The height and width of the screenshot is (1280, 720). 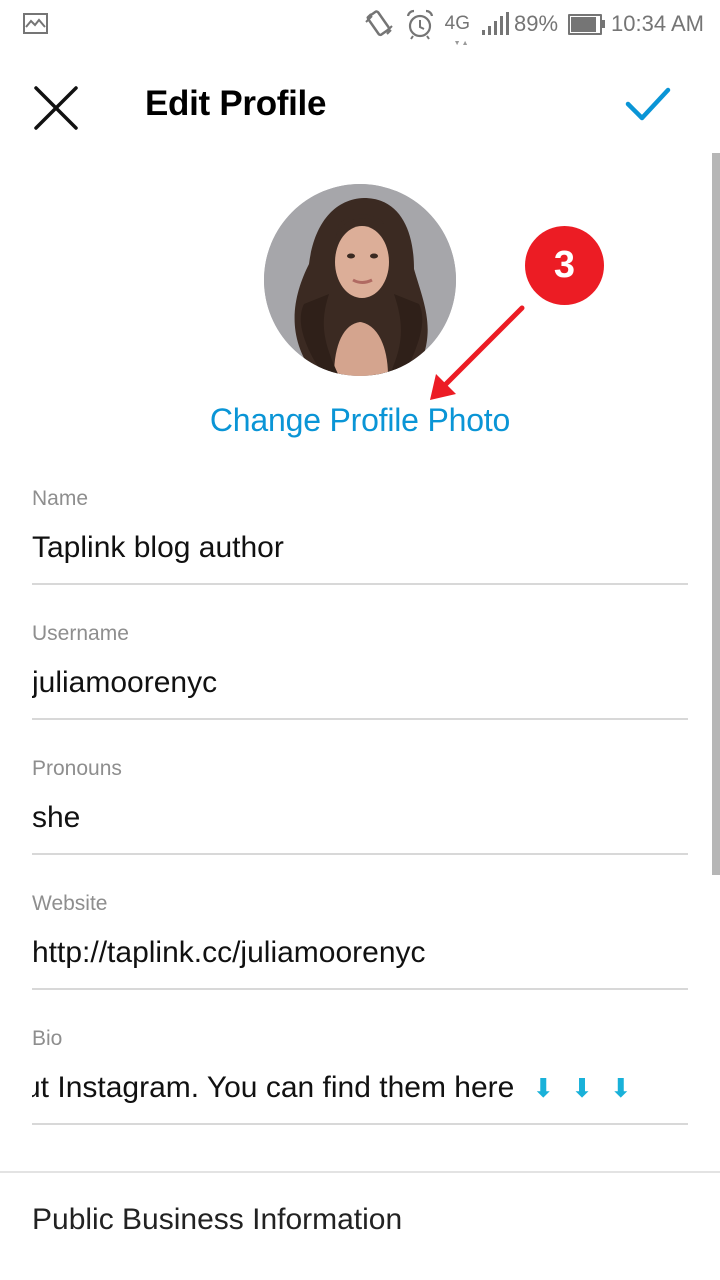 What do you see at coordinates (60, 498) in the screenshot?
I see `name-label: Name` at bounding box center [60, 498].